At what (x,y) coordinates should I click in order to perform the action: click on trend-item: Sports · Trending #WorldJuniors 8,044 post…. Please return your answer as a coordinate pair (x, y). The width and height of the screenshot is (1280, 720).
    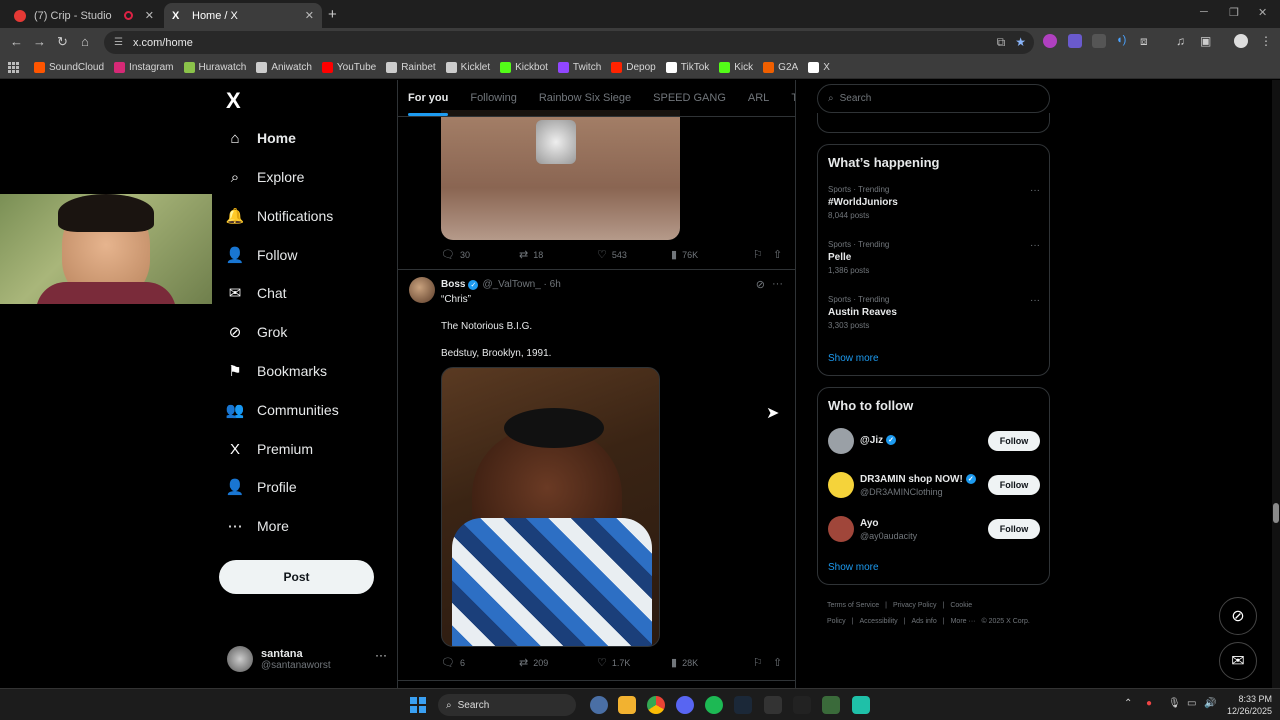
    Looking at the image, I should click on (934, 202).